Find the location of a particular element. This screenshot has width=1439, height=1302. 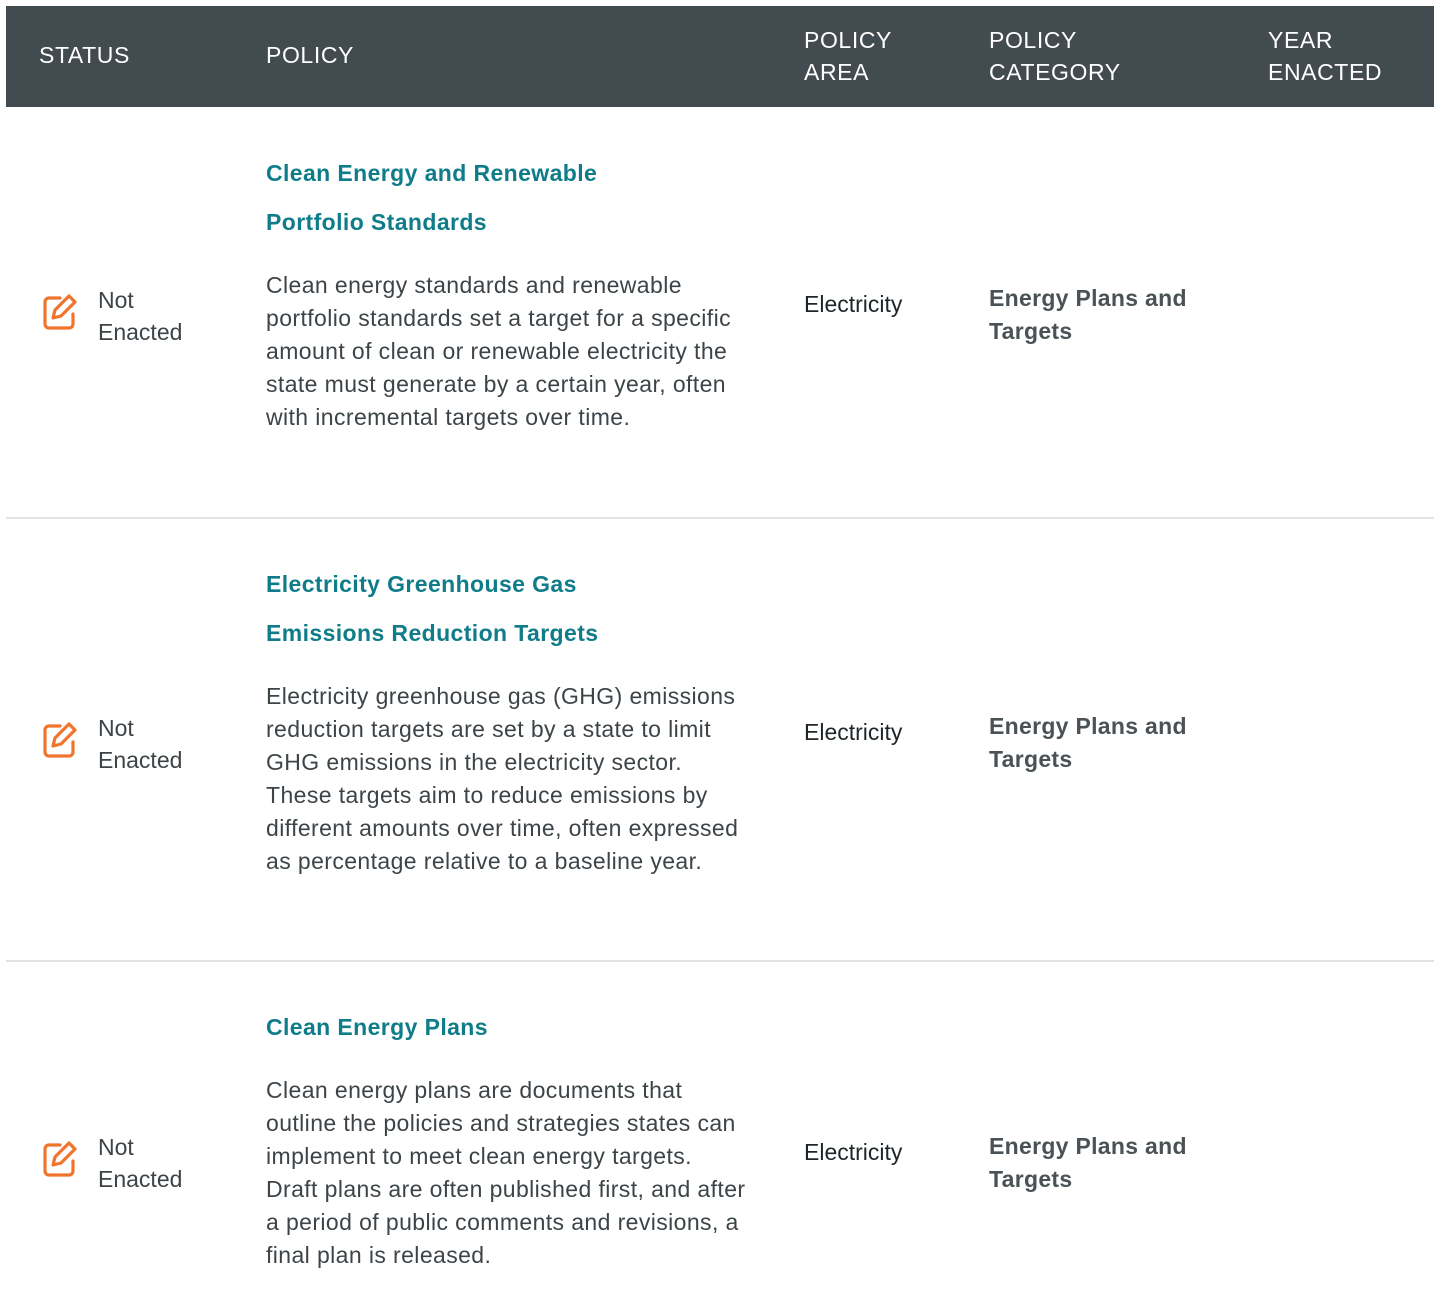

policy-title-line: Clean Energy Plans is located at coordinates (377, 1027).